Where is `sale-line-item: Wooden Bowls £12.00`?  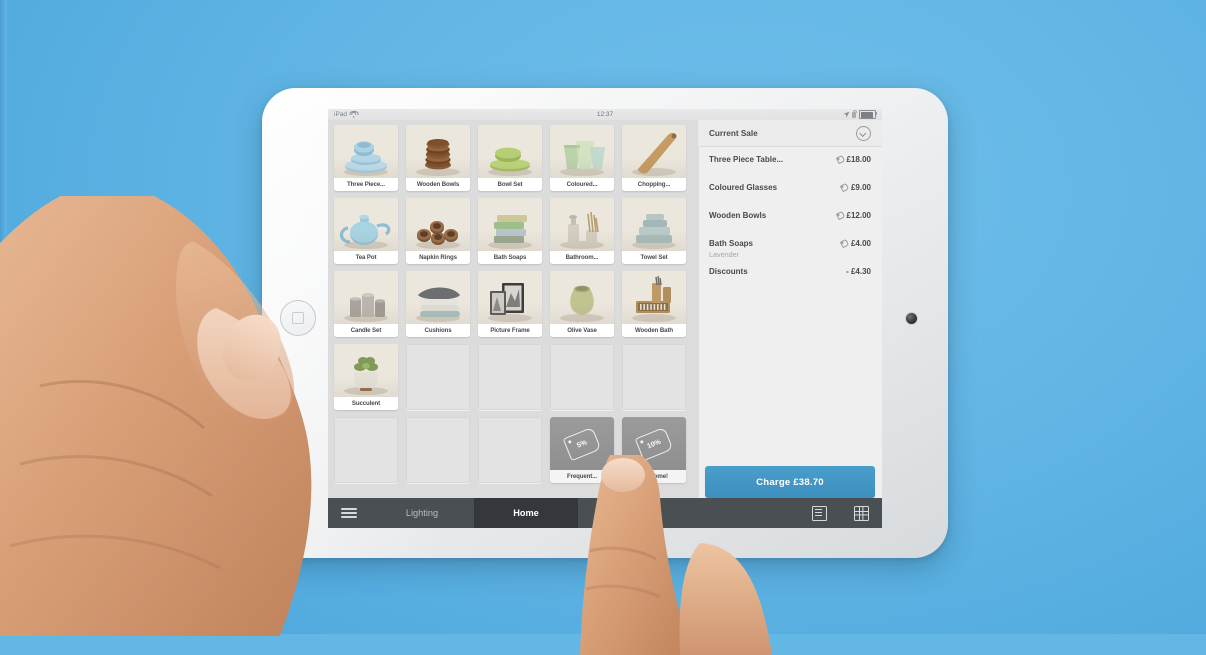
sale-line-item: Wooden Bowls £12.00 is located at coordinates (790, 217).